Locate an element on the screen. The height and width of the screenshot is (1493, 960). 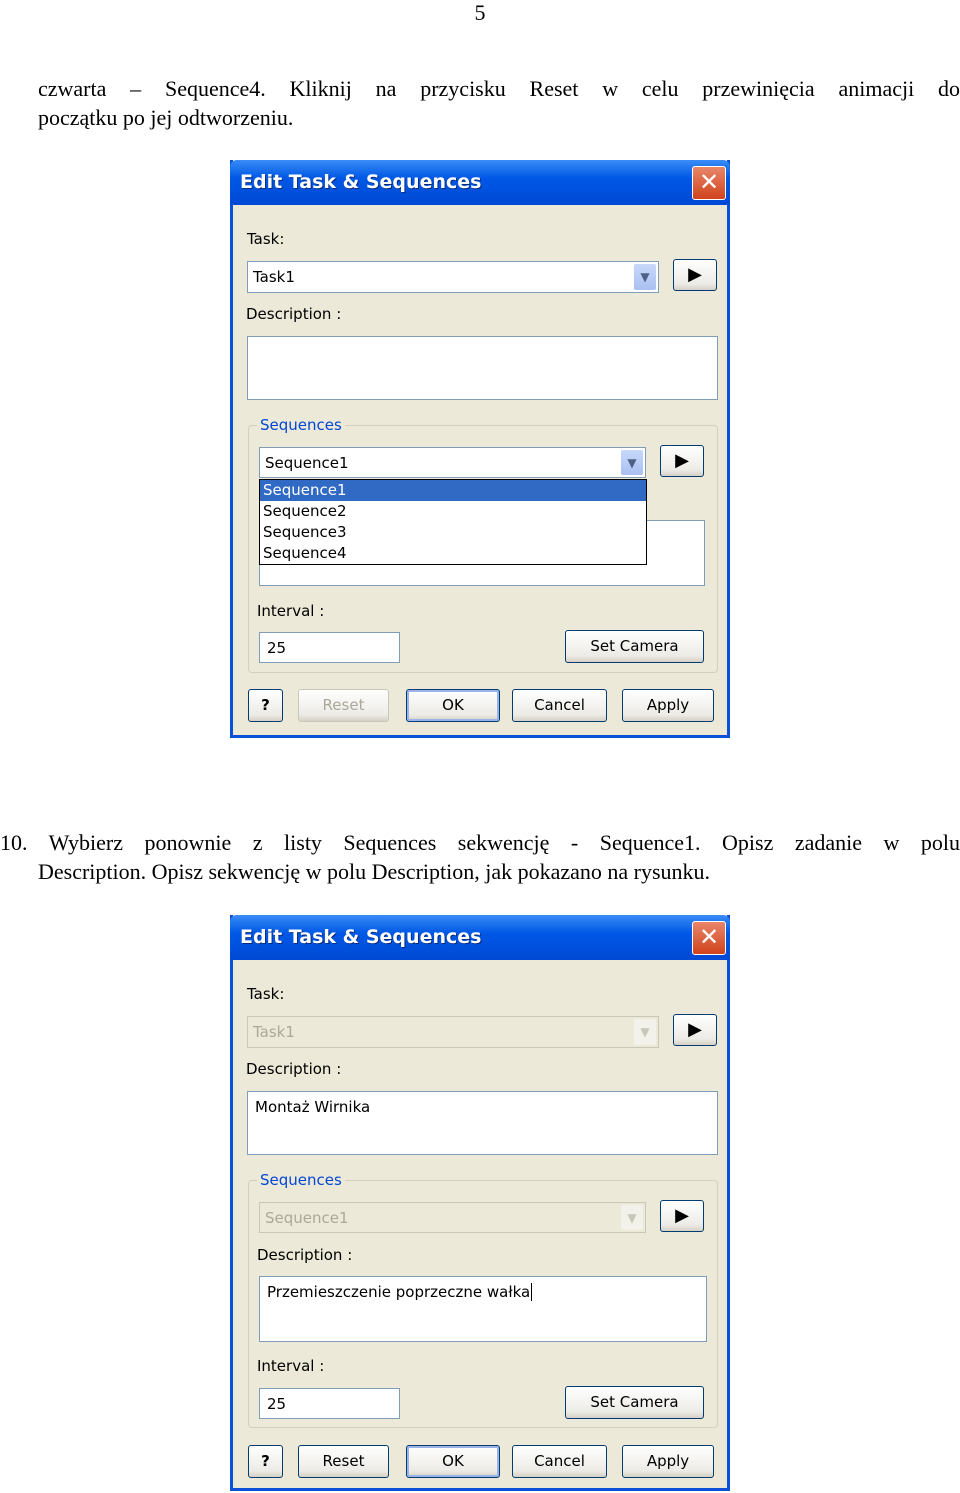
sequence-option: Sequence2 is located at coordinates (453, 511).